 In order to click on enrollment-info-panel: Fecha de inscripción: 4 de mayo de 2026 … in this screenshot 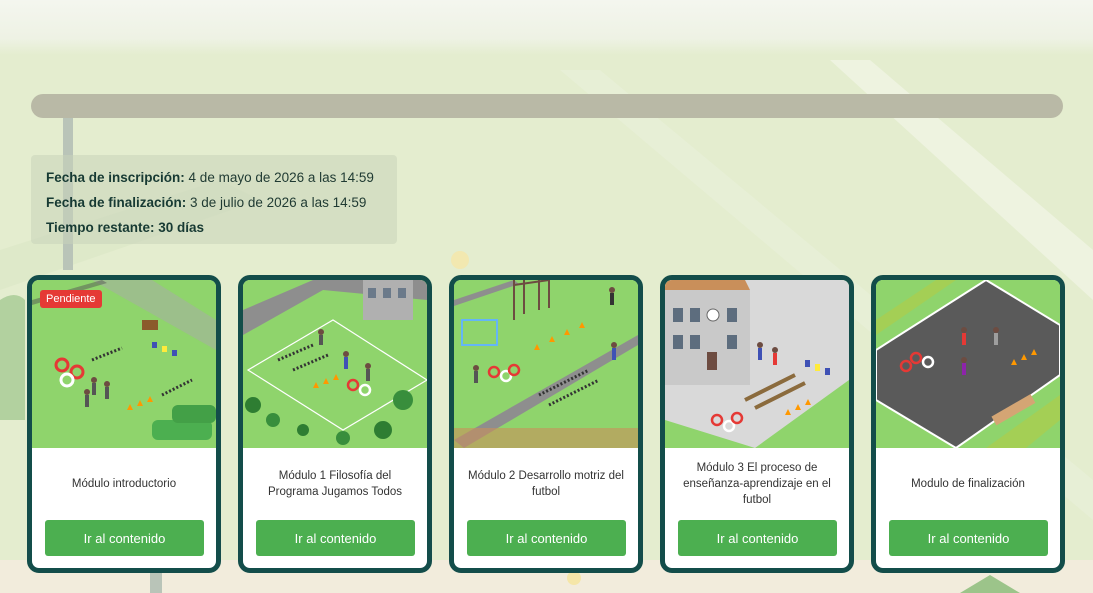, I will do `click(214, 199)`.